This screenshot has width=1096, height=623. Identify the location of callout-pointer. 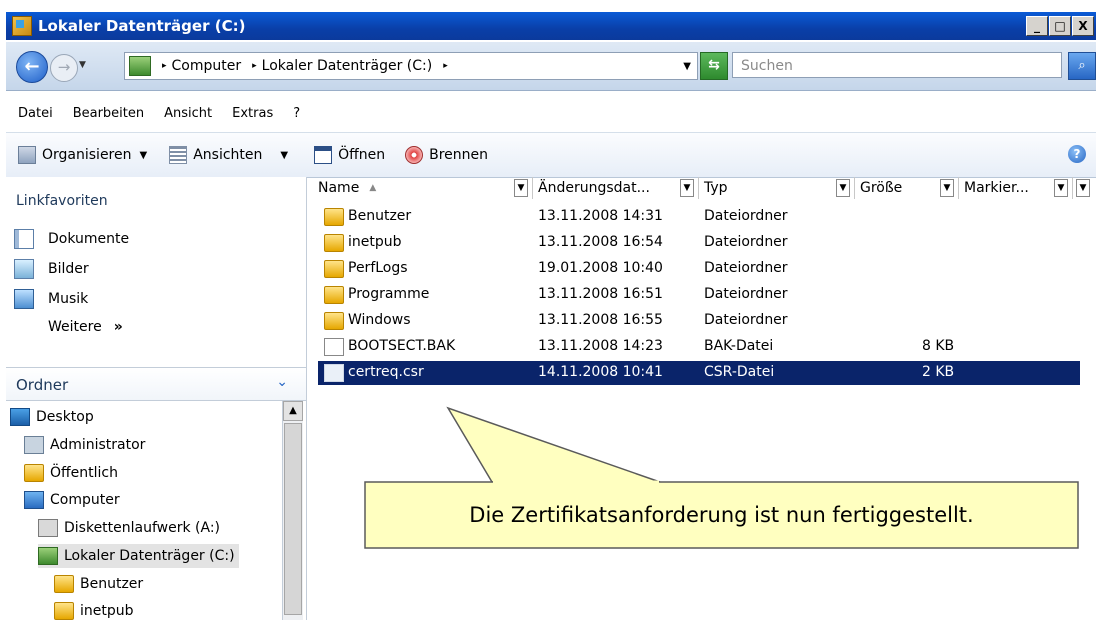
(553, 444).